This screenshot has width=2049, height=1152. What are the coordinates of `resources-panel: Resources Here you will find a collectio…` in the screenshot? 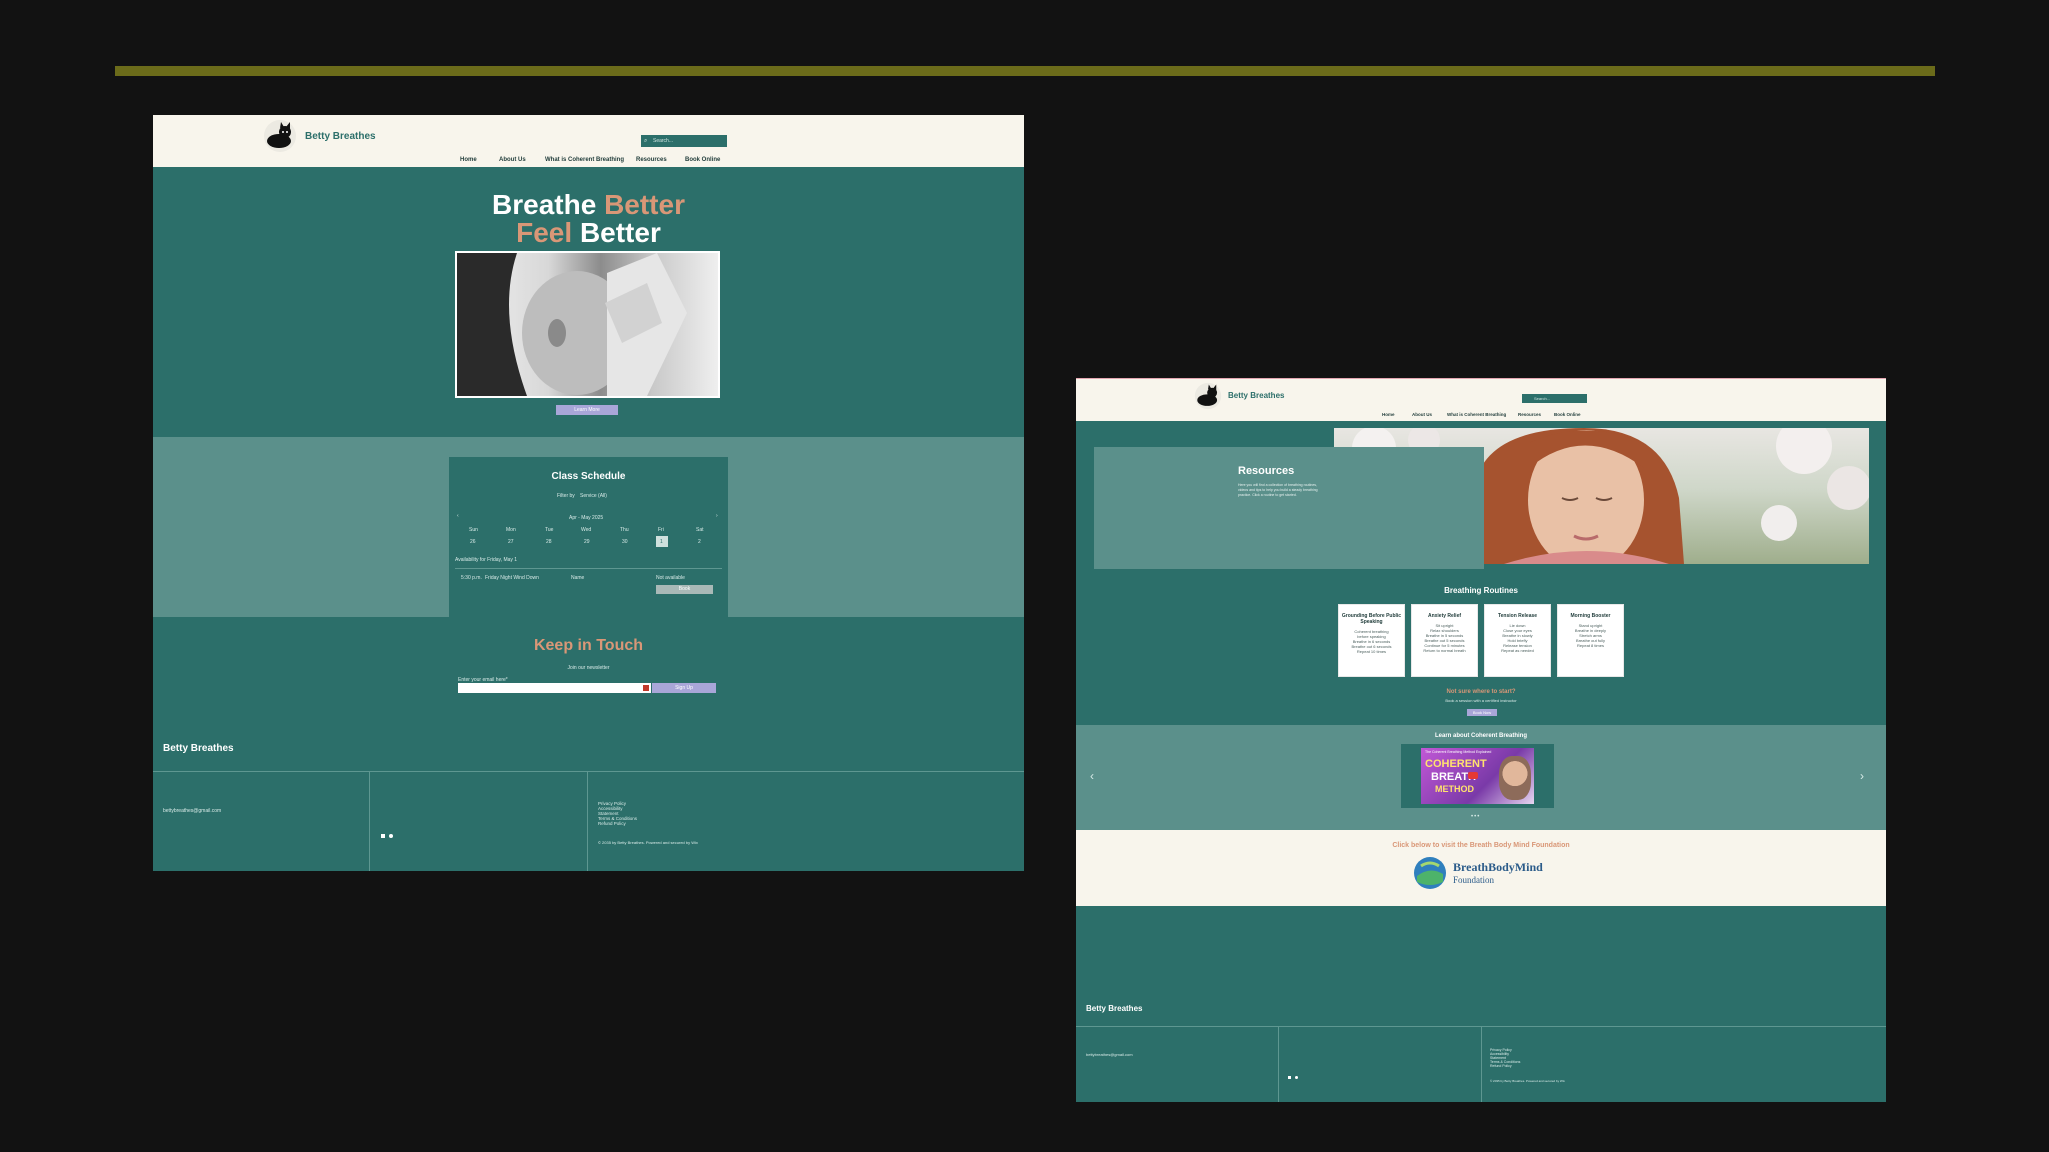 It's located at (1289, 508).